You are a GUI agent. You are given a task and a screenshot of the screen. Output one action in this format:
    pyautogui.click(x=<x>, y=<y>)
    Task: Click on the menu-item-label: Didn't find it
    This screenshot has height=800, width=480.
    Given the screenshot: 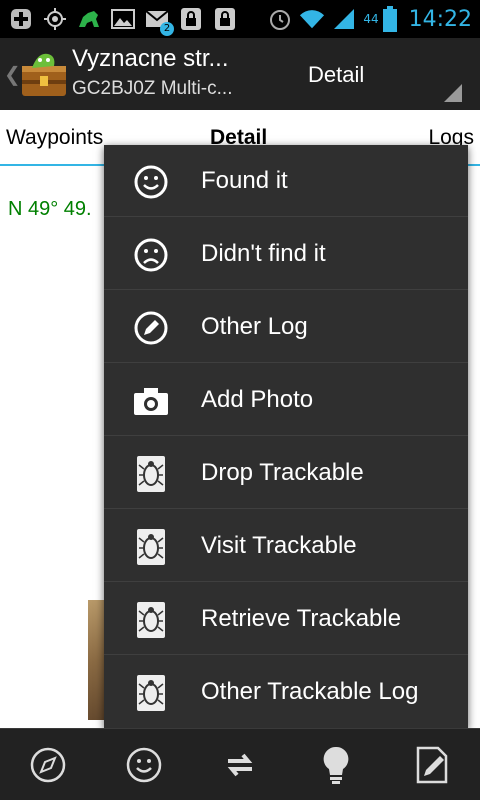 What is the action you would take?
    pyautogui.click(x=263, y=253)
    